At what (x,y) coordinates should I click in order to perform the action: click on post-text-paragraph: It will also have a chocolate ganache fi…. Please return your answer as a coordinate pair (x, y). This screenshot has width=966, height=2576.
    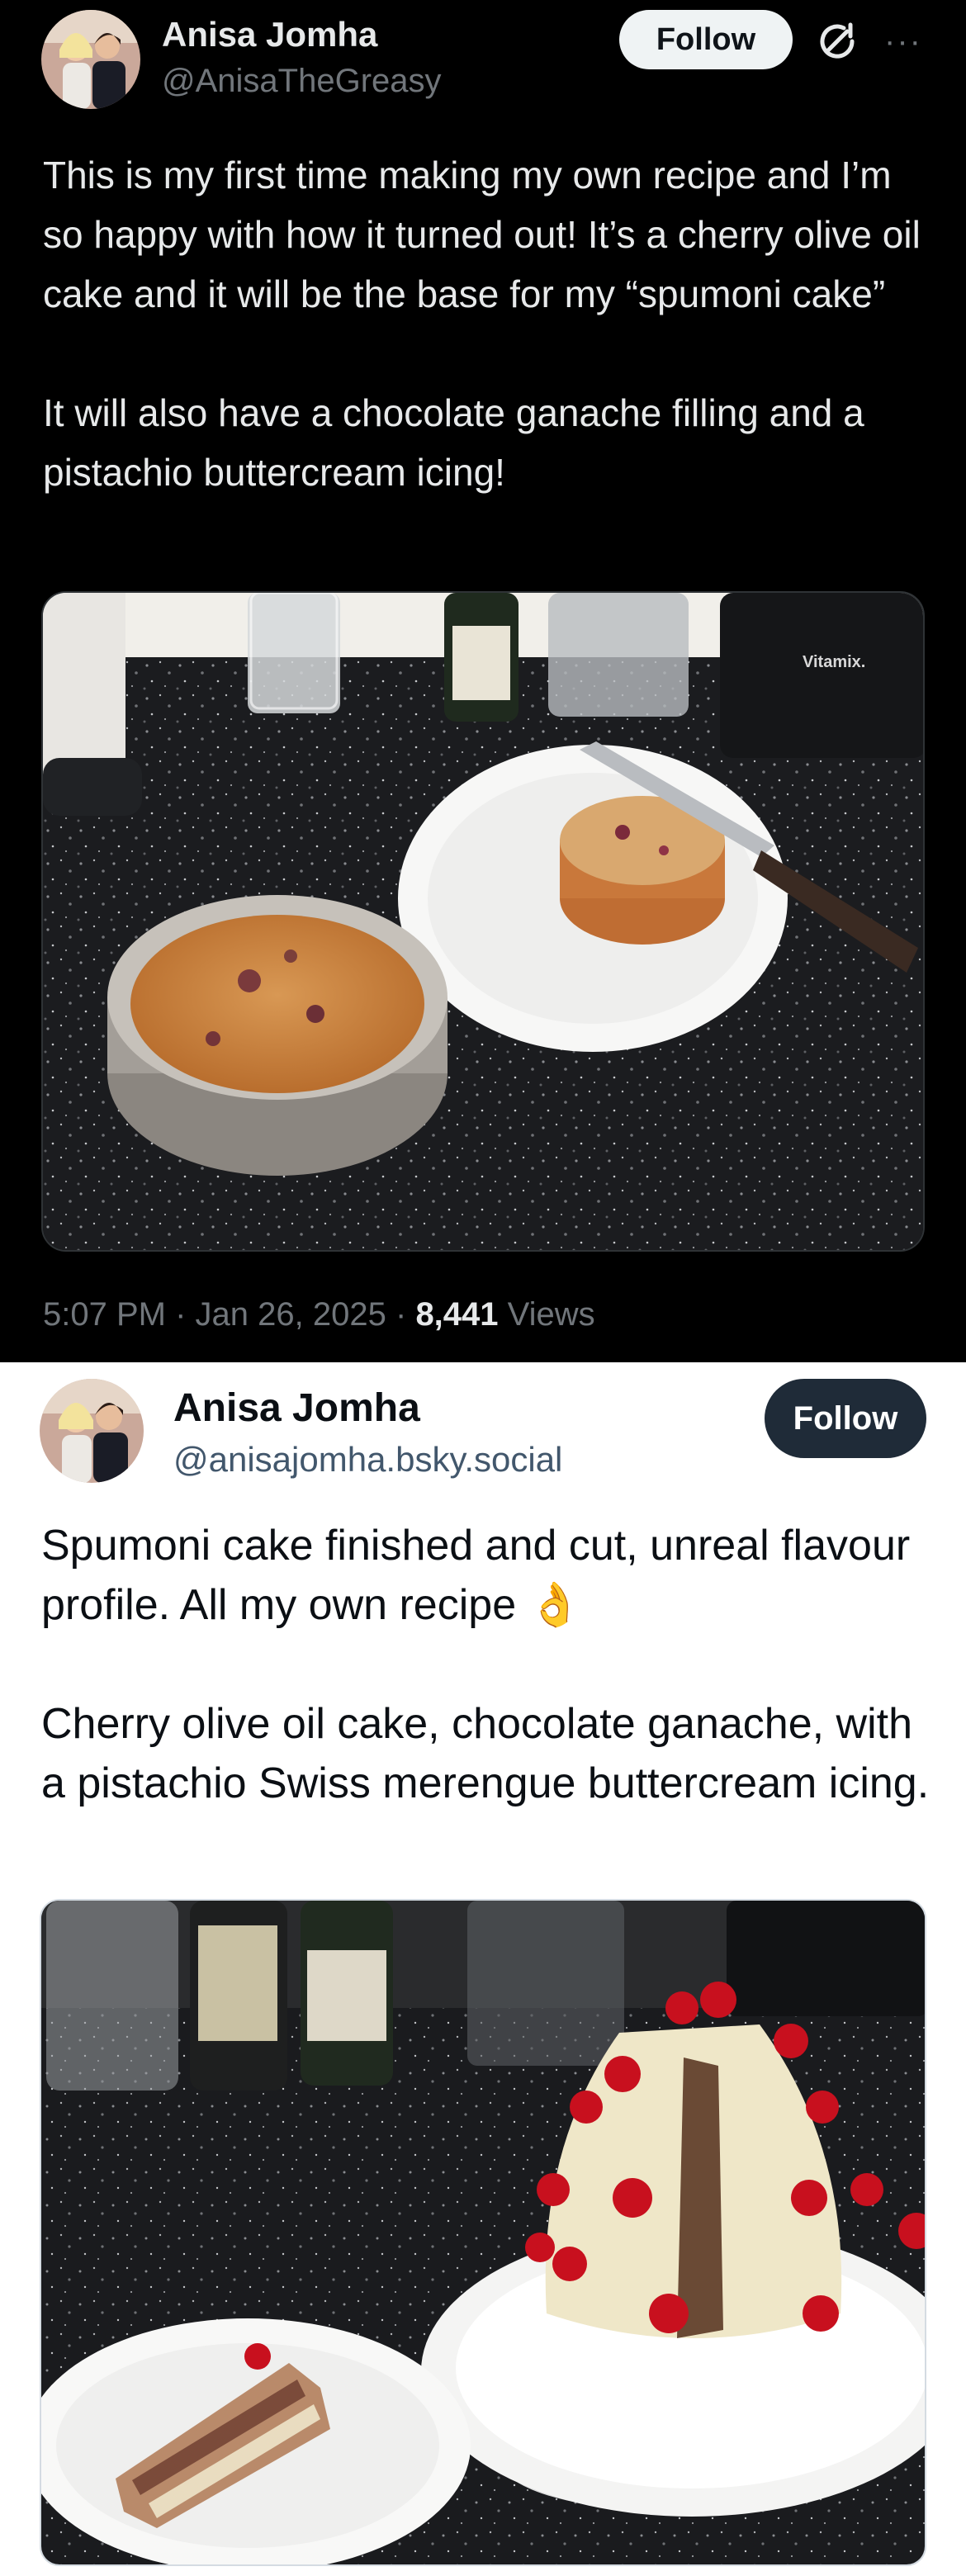
    Looking at the image, I should click on (453, 442).